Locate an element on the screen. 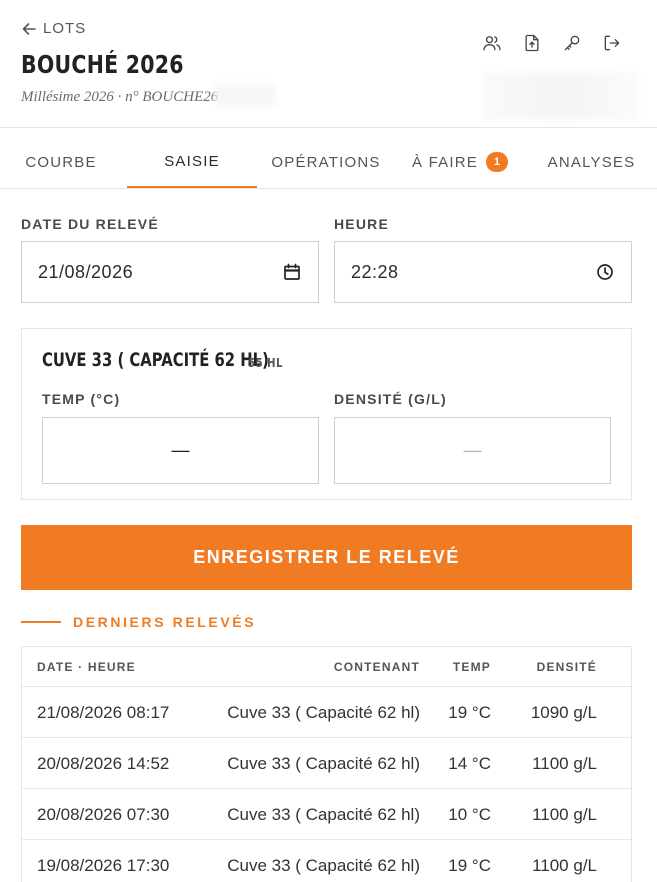 This screenshot has height=882, width=657. file-upload-icon is located at coordinates (532, 43).